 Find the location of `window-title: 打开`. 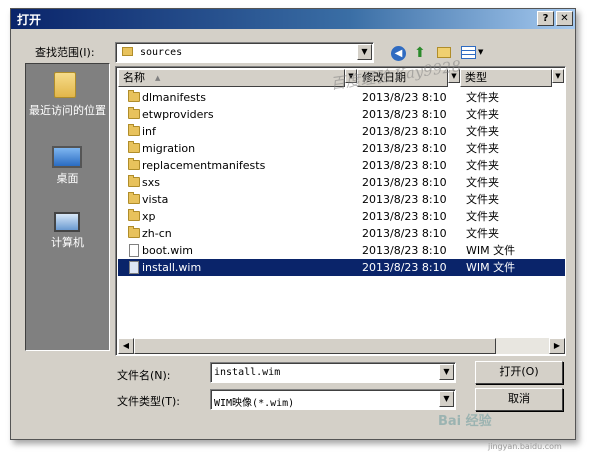

window-title: 打开 is located at coordinates (29, 20).